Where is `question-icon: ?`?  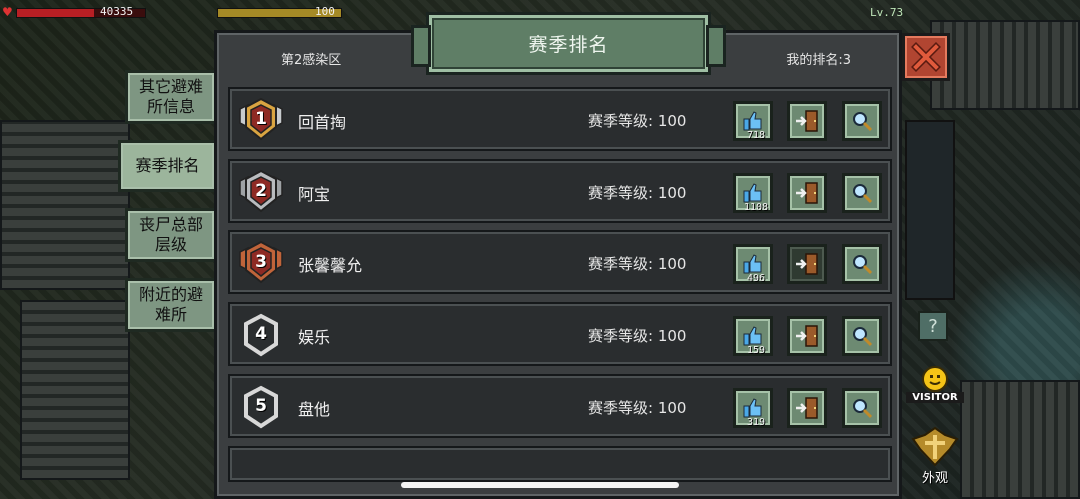 question-icon: ? is located at coordinates (933, 326).